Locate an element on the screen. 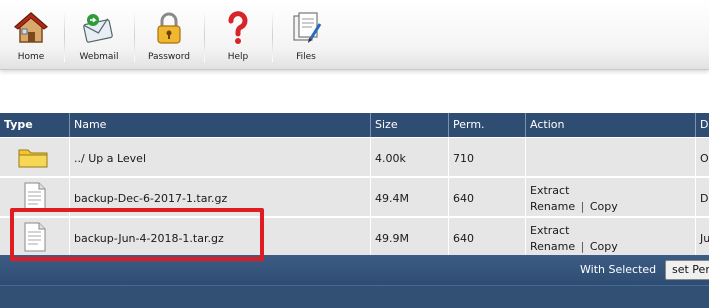 The image size is (709, 308). column-header-action: Action is located at coordinates (611, 125).